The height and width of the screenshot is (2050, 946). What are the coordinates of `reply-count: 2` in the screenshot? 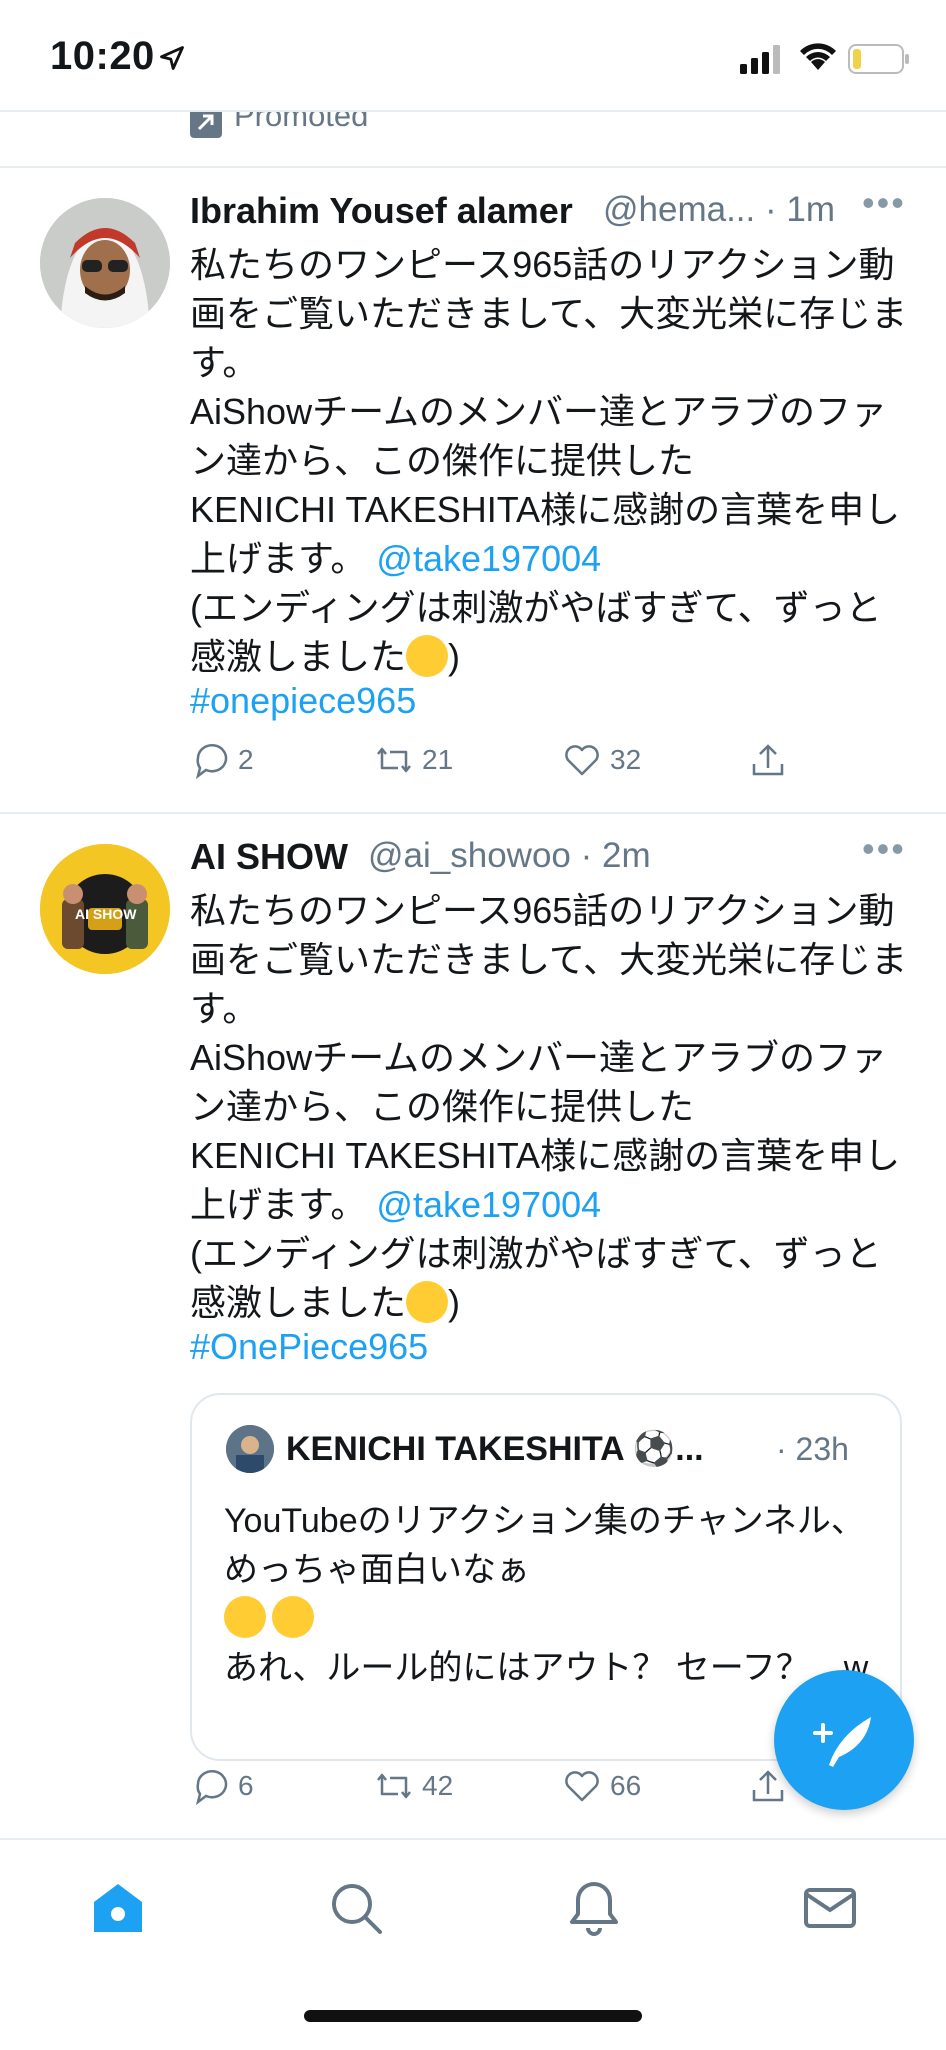 It's located at (246, 759).